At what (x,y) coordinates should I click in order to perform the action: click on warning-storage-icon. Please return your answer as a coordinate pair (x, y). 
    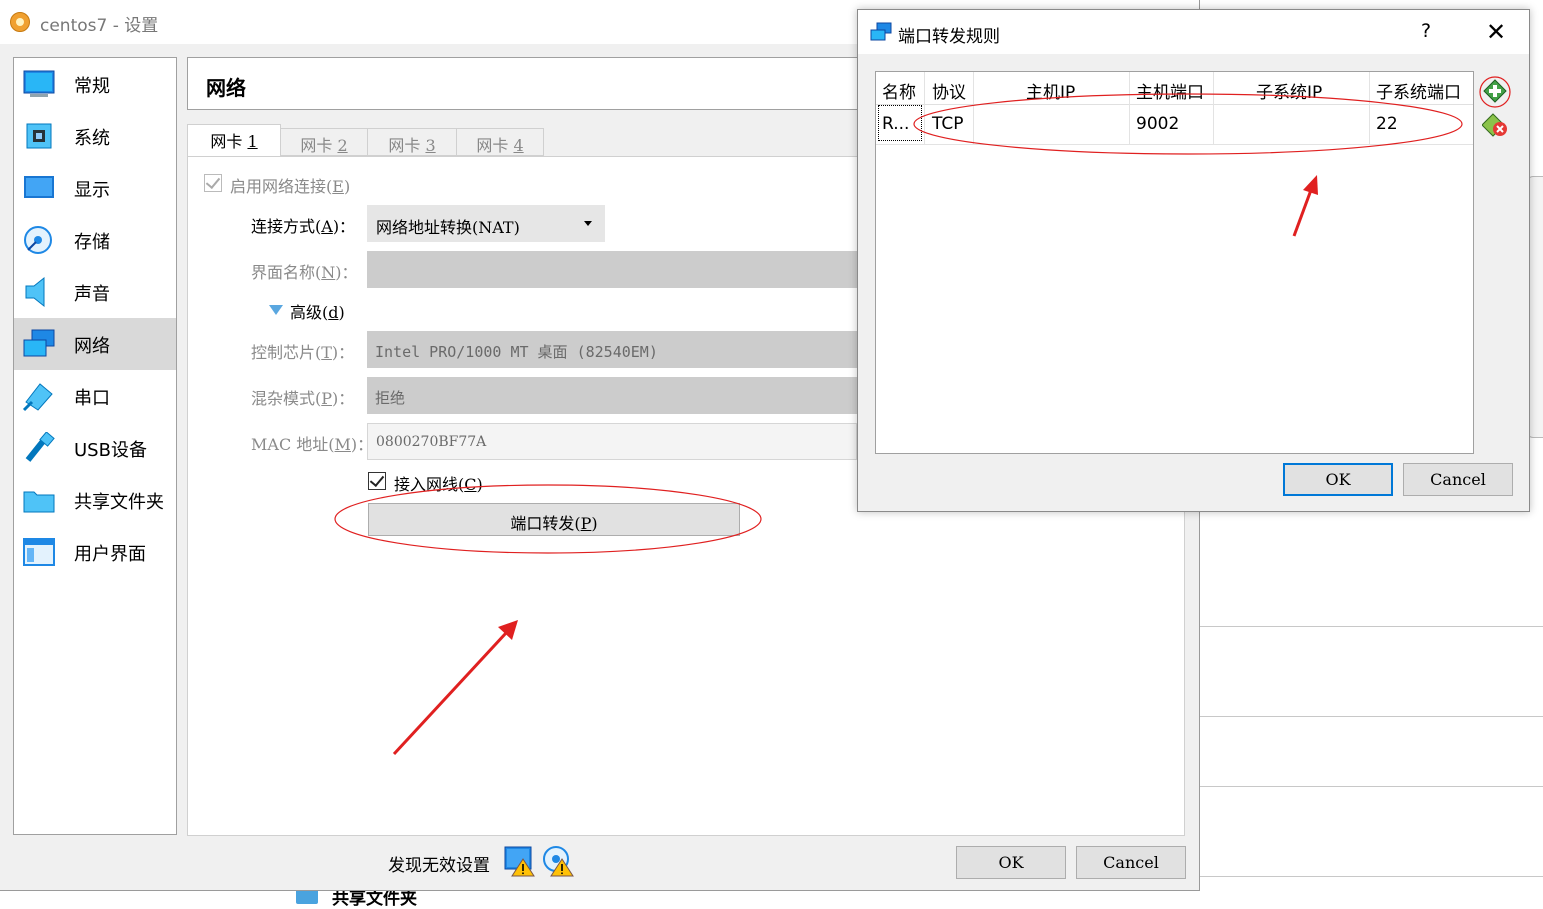
    Looking at the image, I should click on (558, 861).